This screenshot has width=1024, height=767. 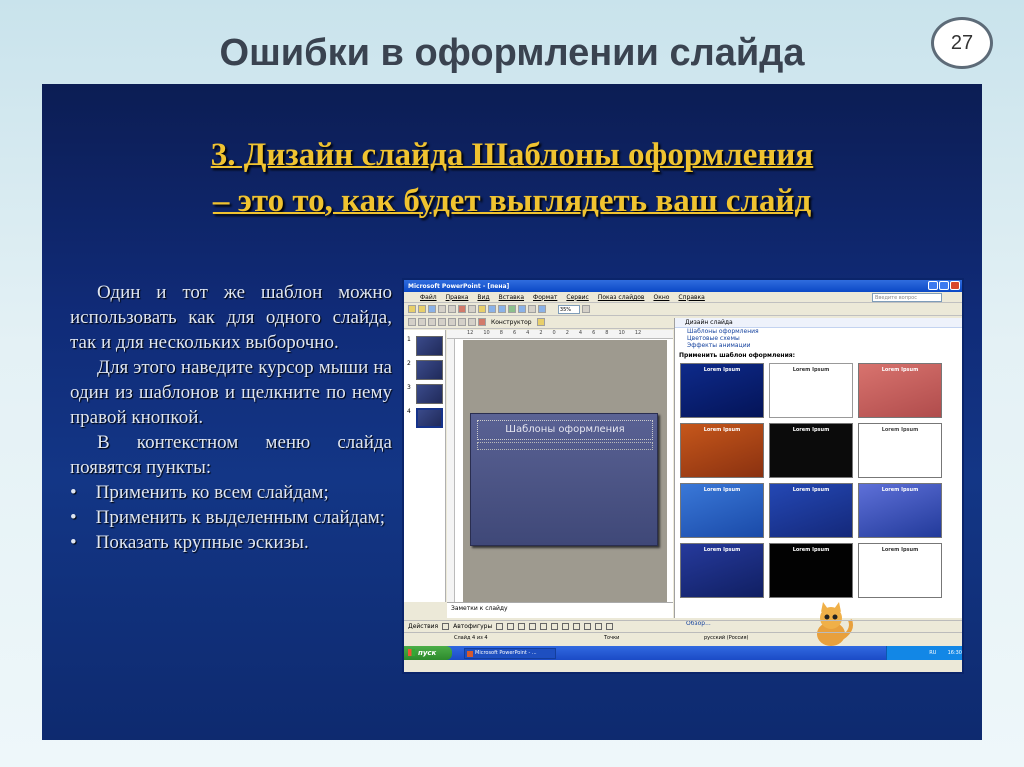 What do you see at coordinates (452, 309) in the screenshot?
I see `preview-icon` at bounding box center [452, 309].